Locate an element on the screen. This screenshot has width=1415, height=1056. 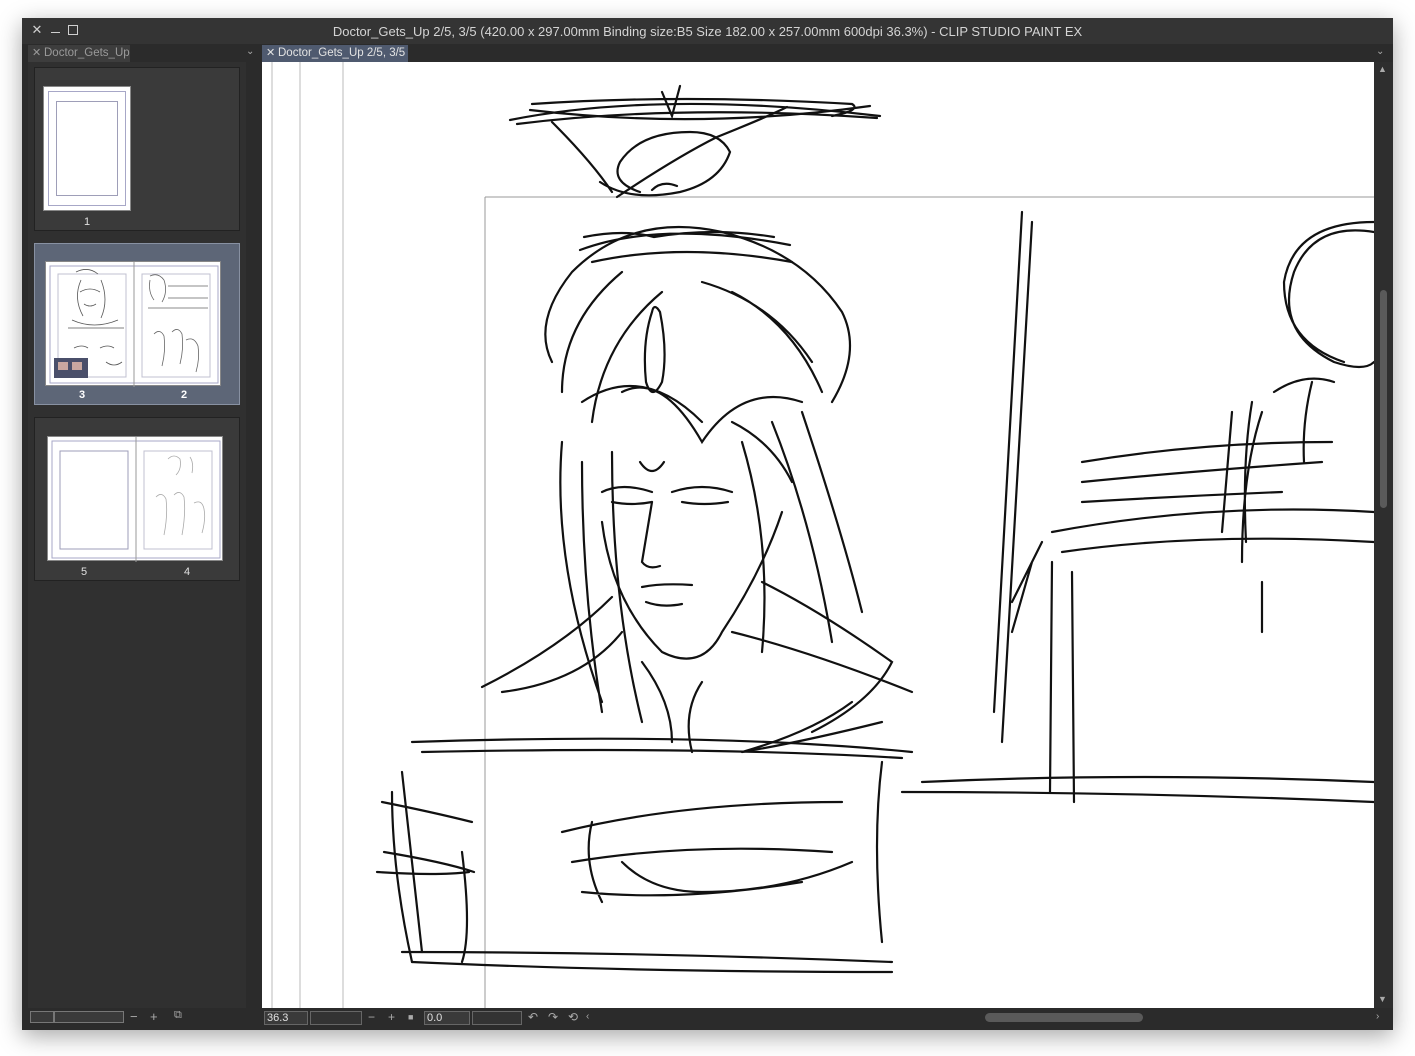
page-panel-tabbar: ✕ Doctor_Gets_Up ⌄ is located at coordinates (142, 53).